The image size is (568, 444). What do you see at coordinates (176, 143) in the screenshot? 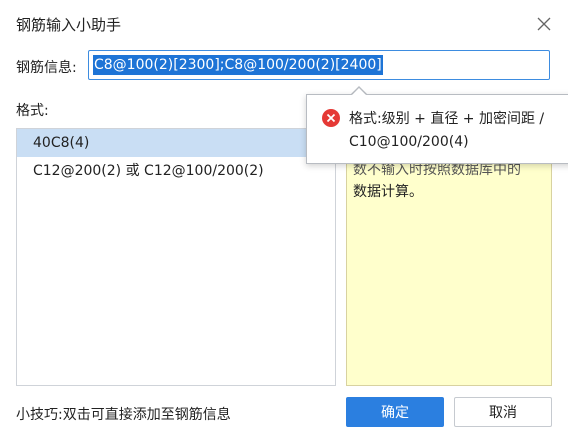
I see `list-item: 40C8(4)` at bounding box center [176, 143].